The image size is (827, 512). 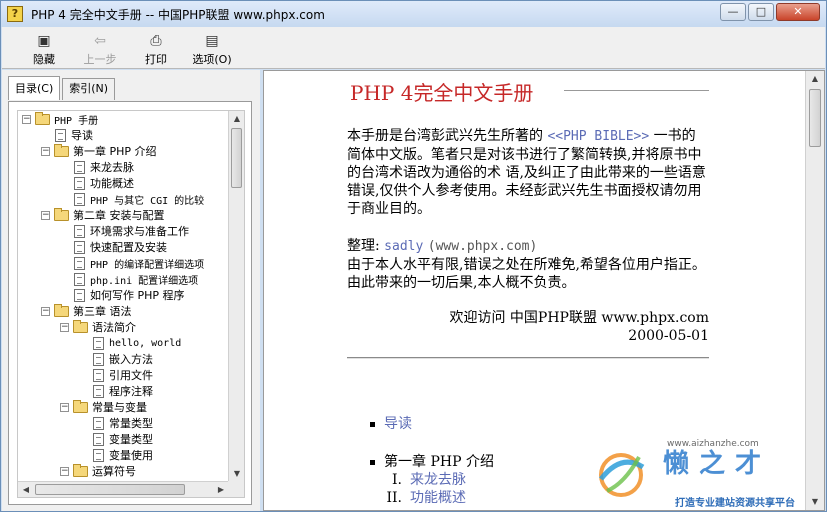 What do you see at coordinates (528, 327) in the screenshot?
I see `visit-block: 欢迎访问 中国PHP联盟 www.phpx.com 2000-05-01` at bounding box center [528, 327].